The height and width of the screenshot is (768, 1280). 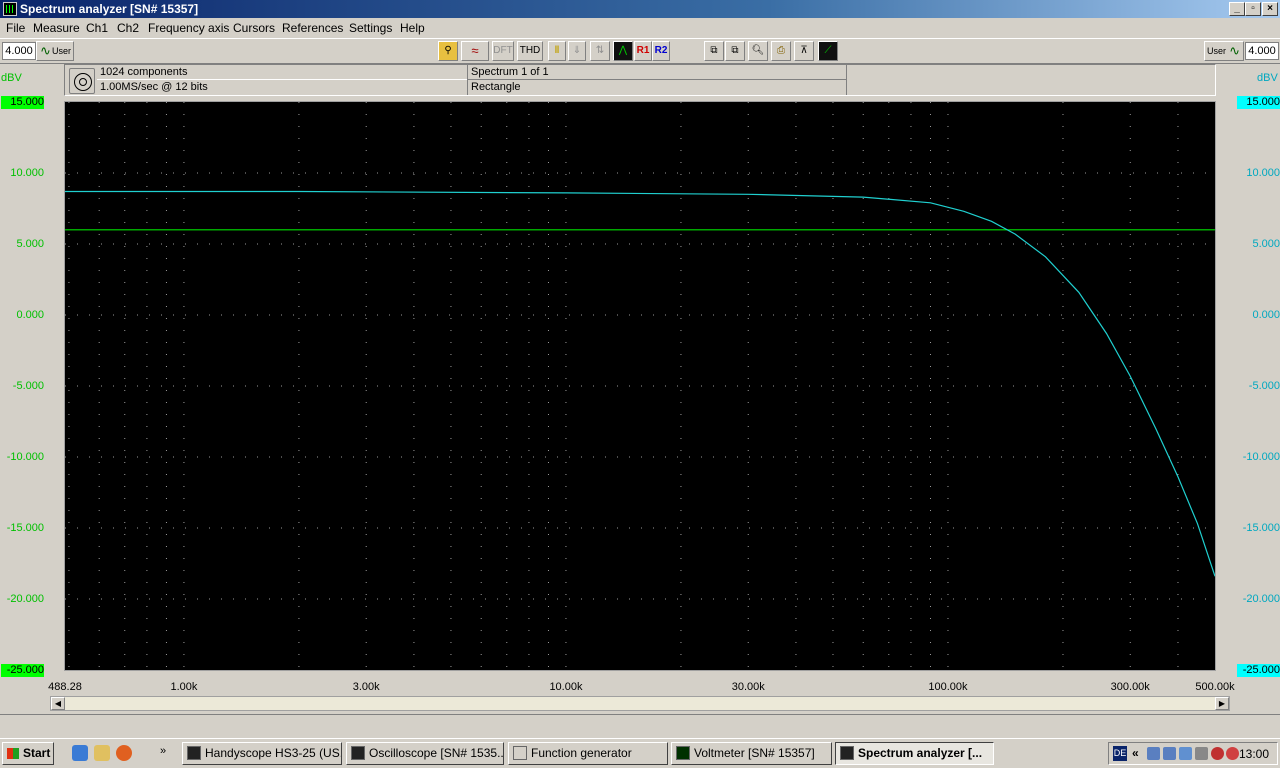 I want to click on menu-frequency-axis: Frequency axis, so click(x=188, y=28).